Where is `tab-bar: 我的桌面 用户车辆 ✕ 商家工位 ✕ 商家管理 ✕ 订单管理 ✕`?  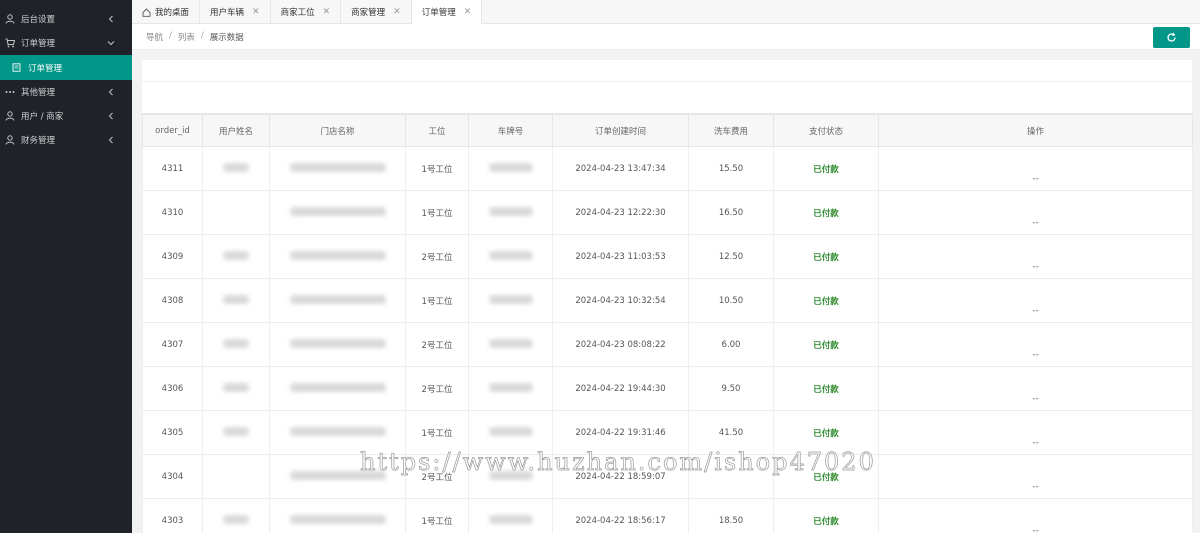
tab-bar: 我的桌面 用户车辆 ✕ 商家工位 ✕ 商家管理 ✕ 订单管理 ✕ is located at coordinates (666, 12).